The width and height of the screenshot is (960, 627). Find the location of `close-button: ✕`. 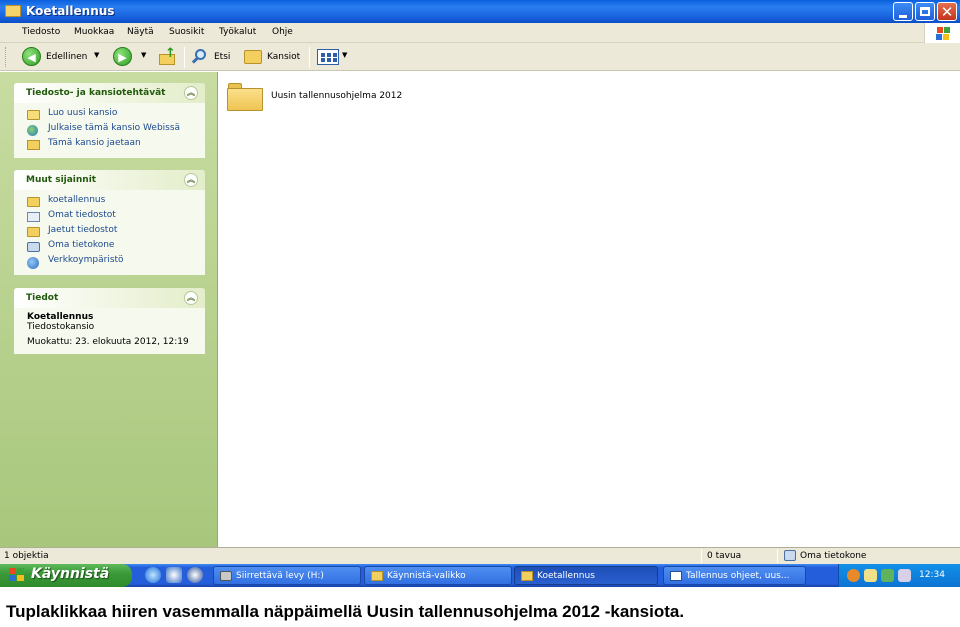

close-button: ✕ is located at coordinates (947, 11).